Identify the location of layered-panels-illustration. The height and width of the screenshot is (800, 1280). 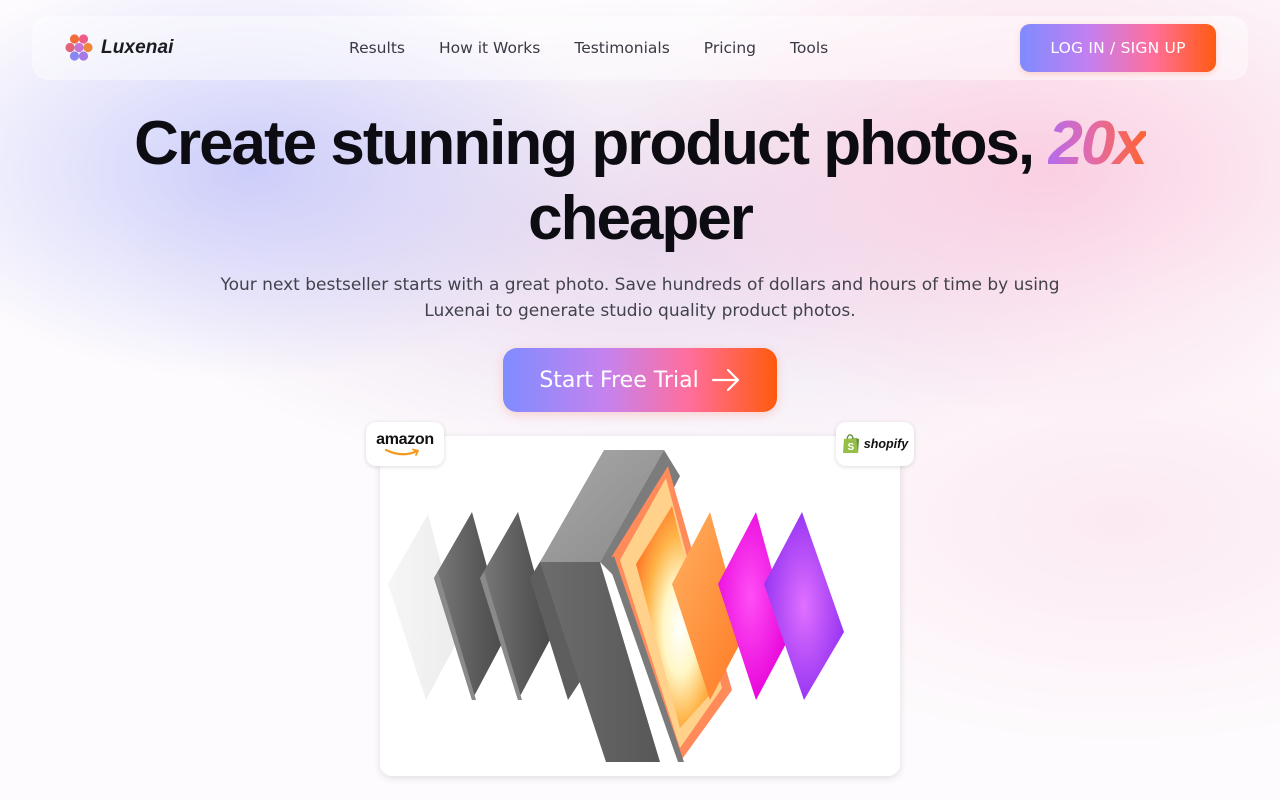
(616, 606).